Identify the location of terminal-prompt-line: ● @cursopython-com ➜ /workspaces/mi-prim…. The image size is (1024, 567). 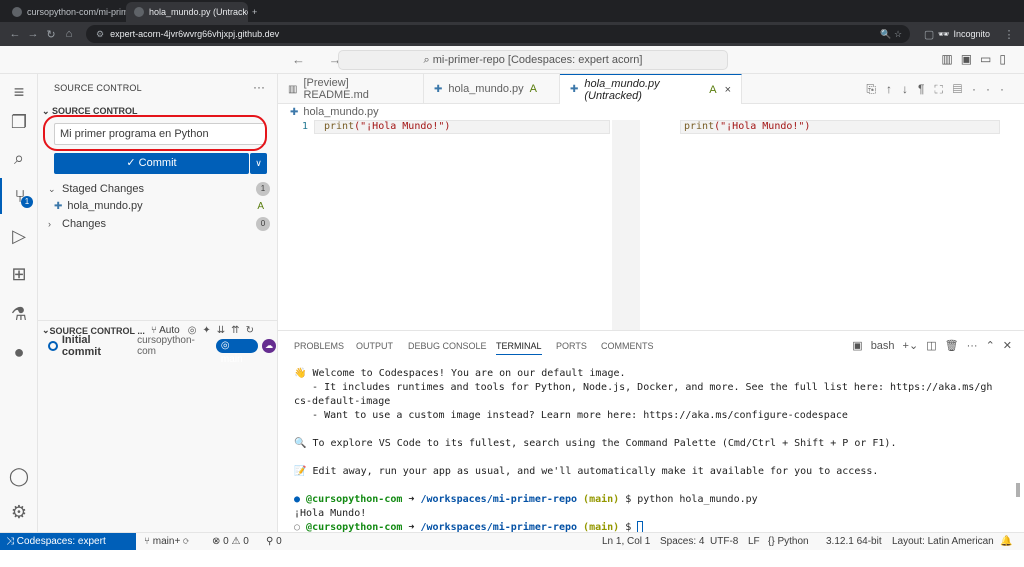
(526, 500).